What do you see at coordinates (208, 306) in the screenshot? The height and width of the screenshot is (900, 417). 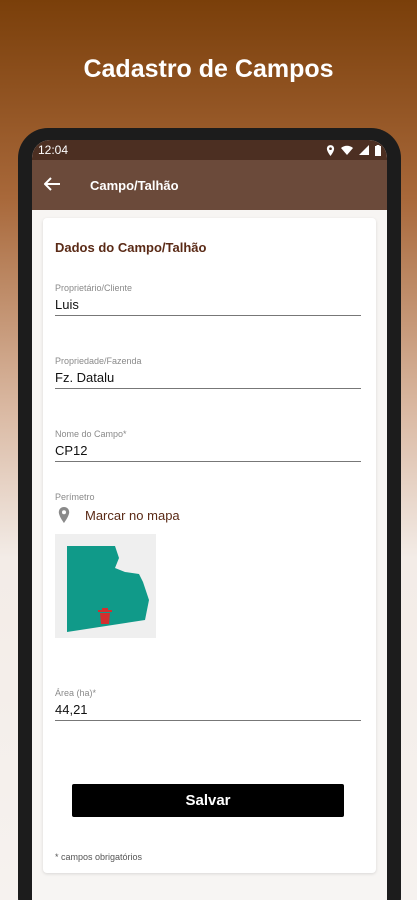 I see `owner-input: Luis` at bounding box center [208, 306].